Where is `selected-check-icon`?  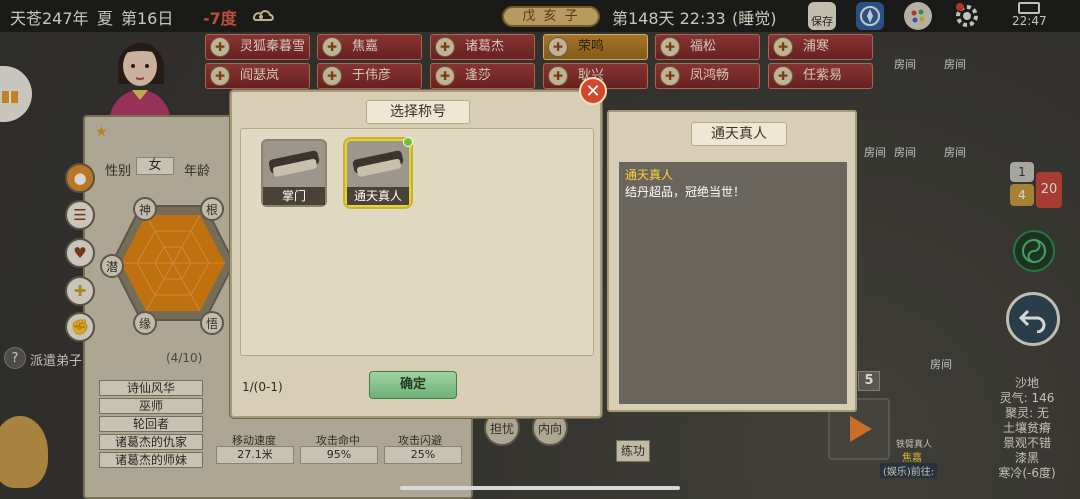 selected-check-icon is located at coordinates (408, 142).